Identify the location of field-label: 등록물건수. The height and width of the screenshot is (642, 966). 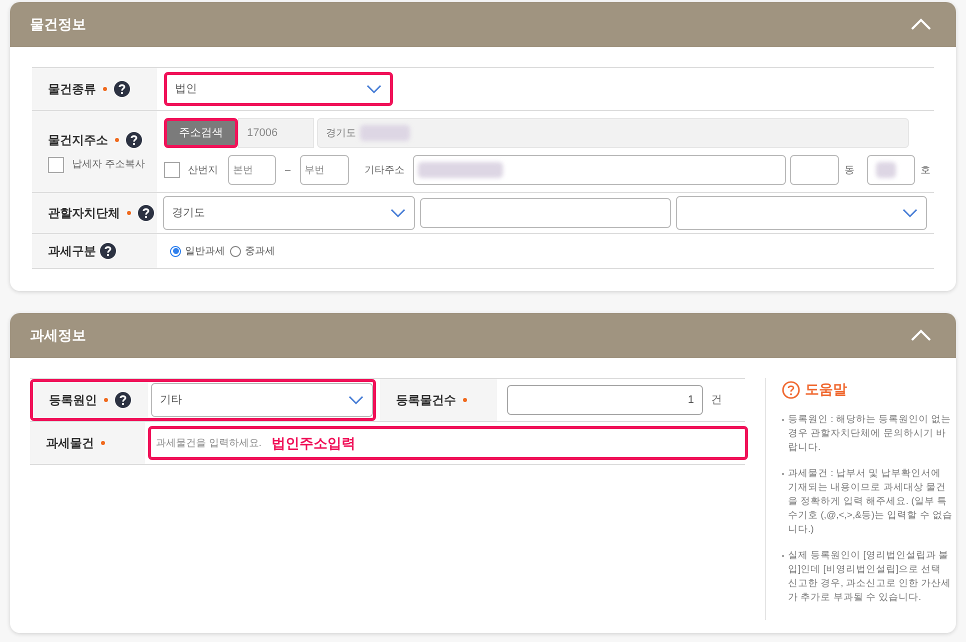
(426, 400).